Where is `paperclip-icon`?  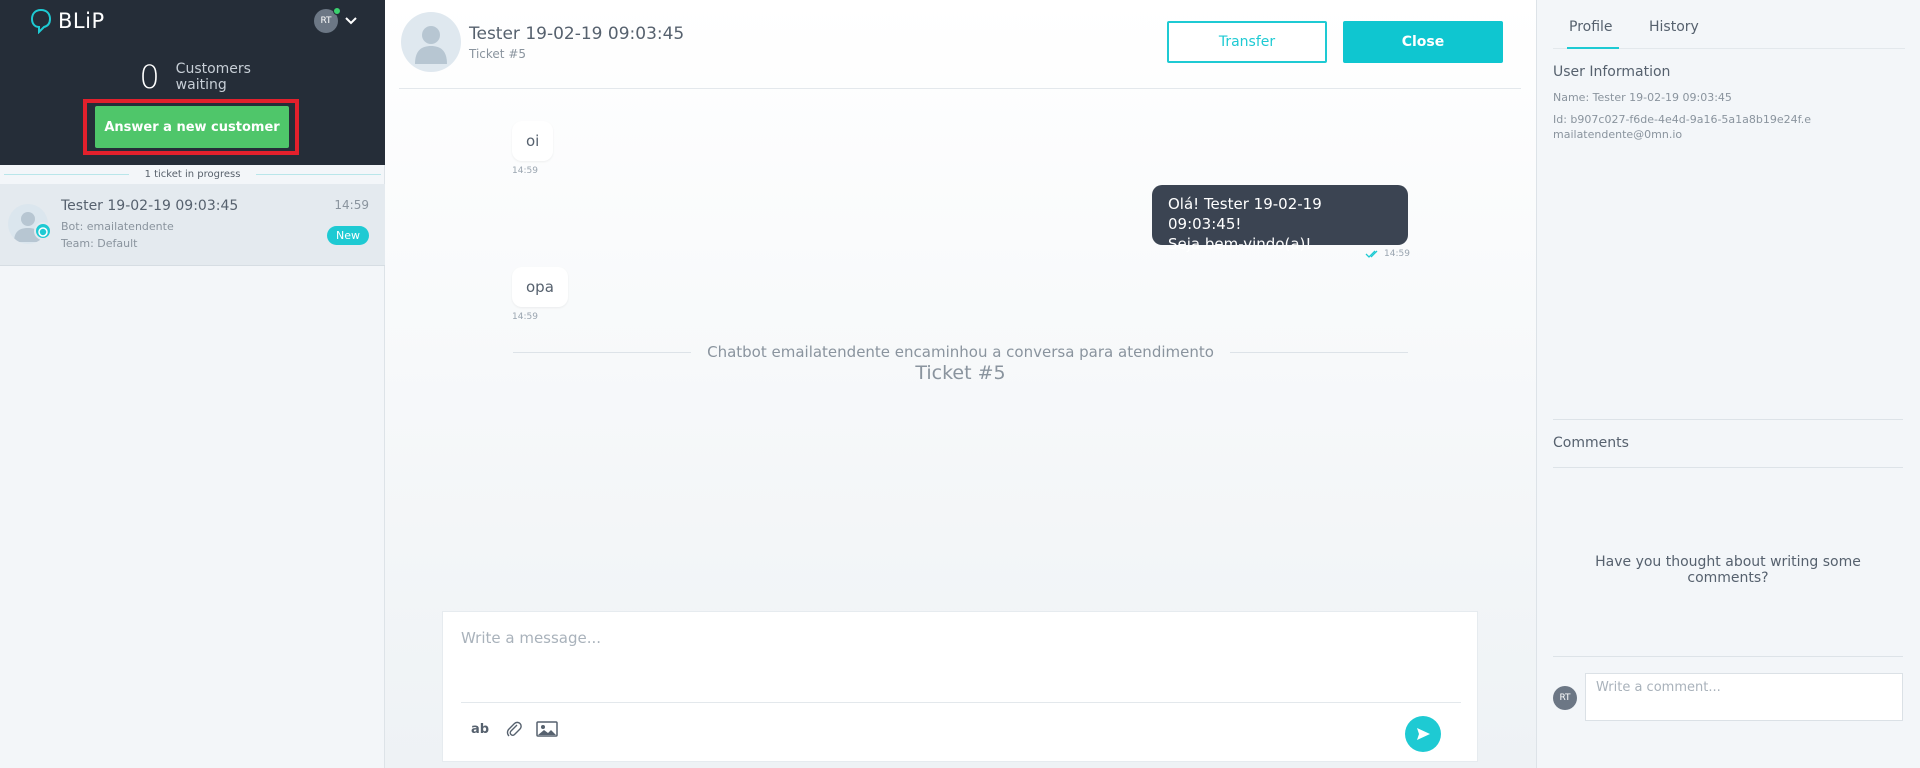 paperclip-icon is located at coordinates (514, 729).